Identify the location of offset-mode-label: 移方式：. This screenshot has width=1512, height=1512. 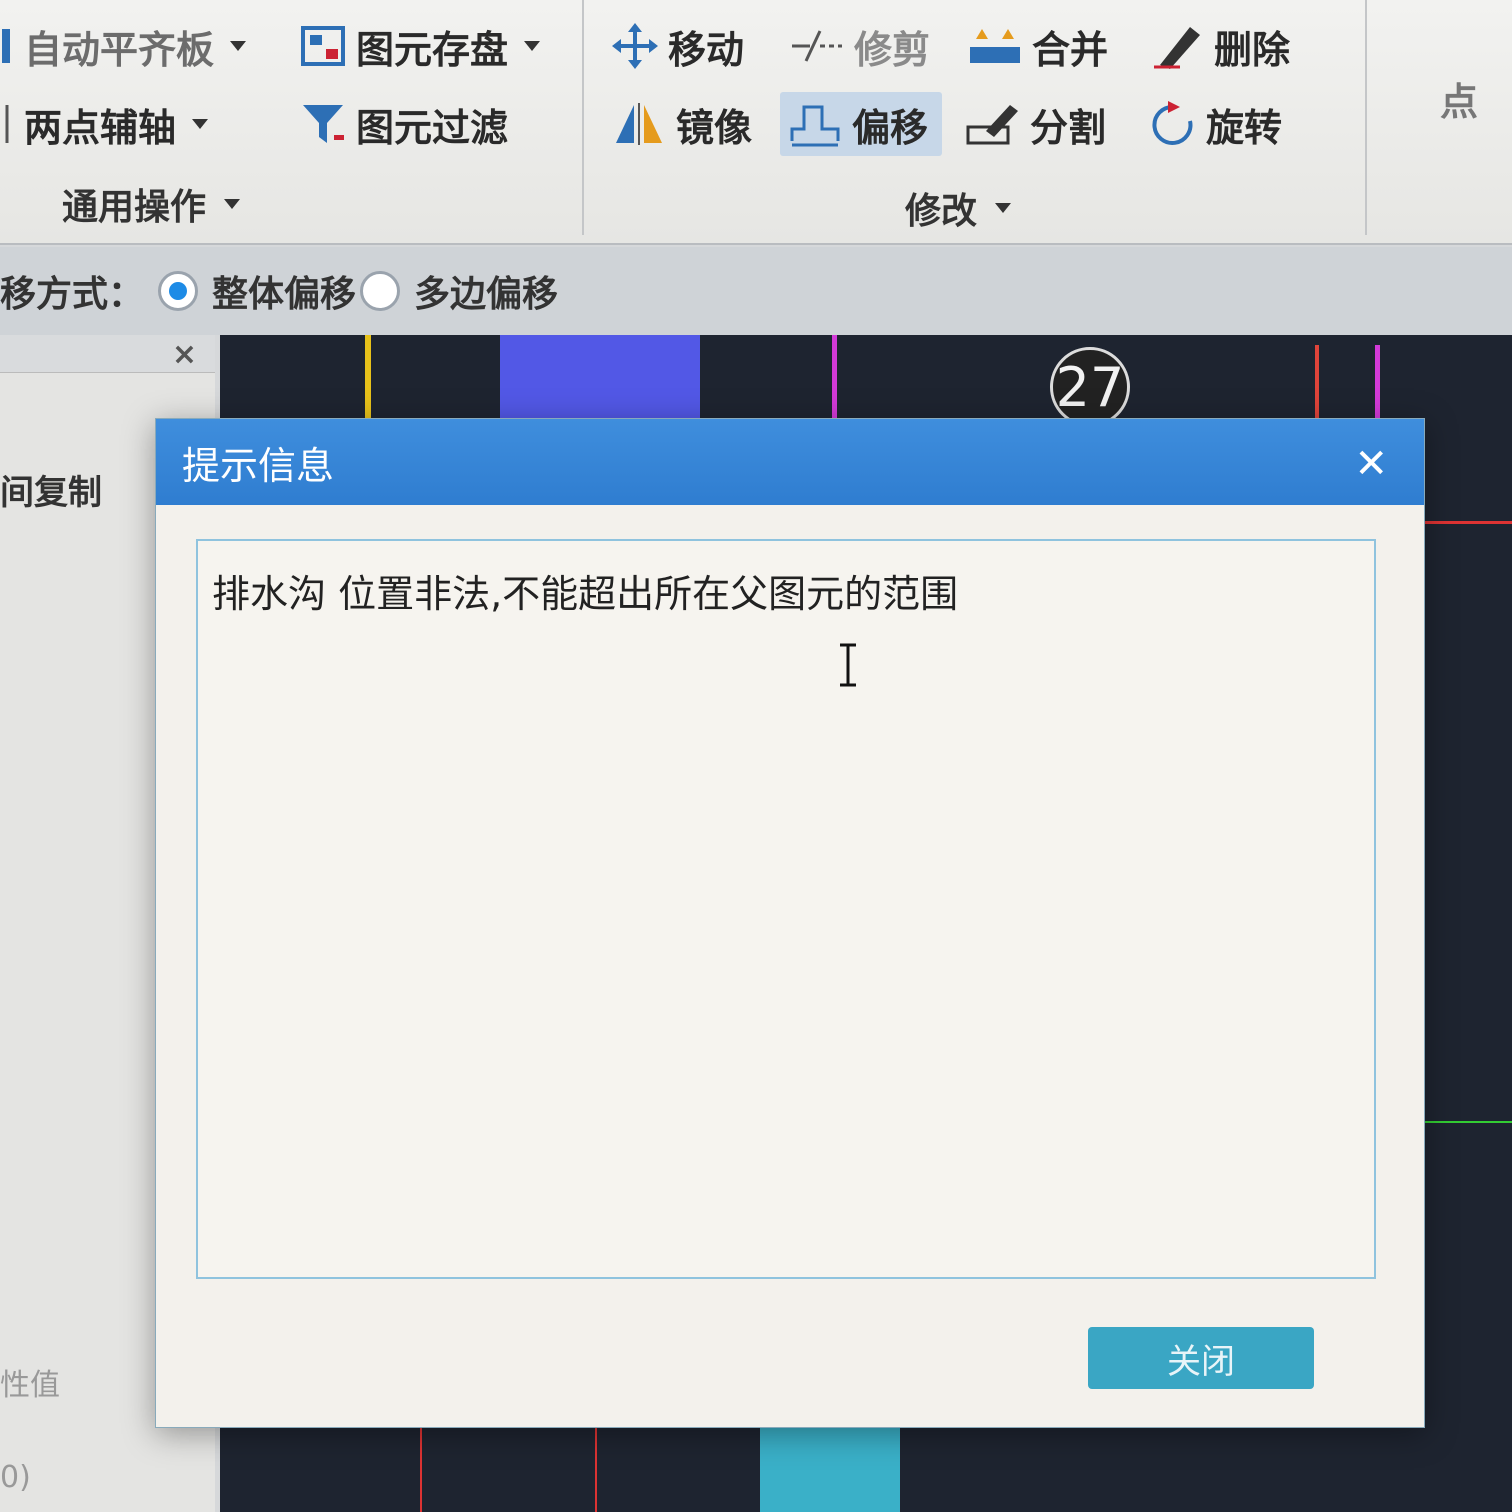
(72, 294).